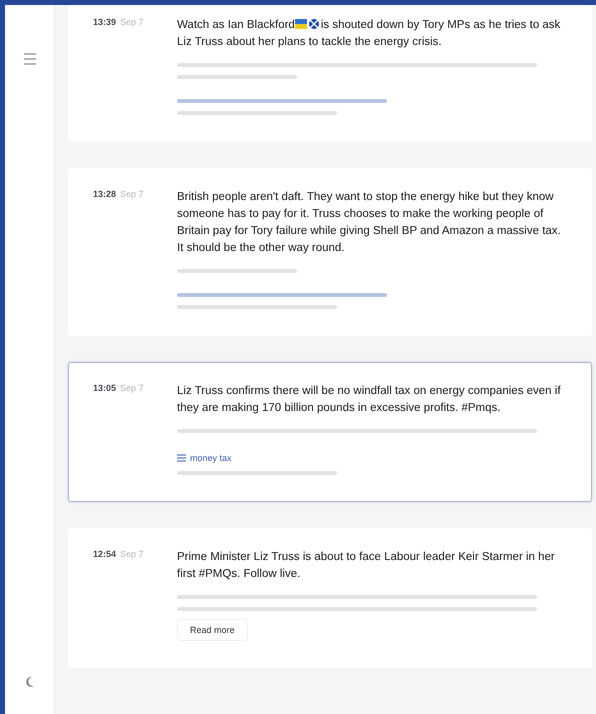 This screenshot has height=714, width=596. What do you see at coordinates (104, 554) in the screenshot?
I see `post-time: 12:54` at bounding box center [104, 554].